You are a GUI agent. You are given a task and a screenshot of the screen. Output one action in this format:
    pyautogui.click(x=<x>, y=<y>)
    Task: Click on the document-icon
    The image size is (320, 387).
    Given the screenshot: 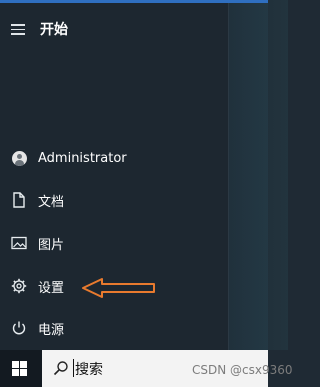 What is the action you would take?
    pyautogui.click(x=19, y=200)
    